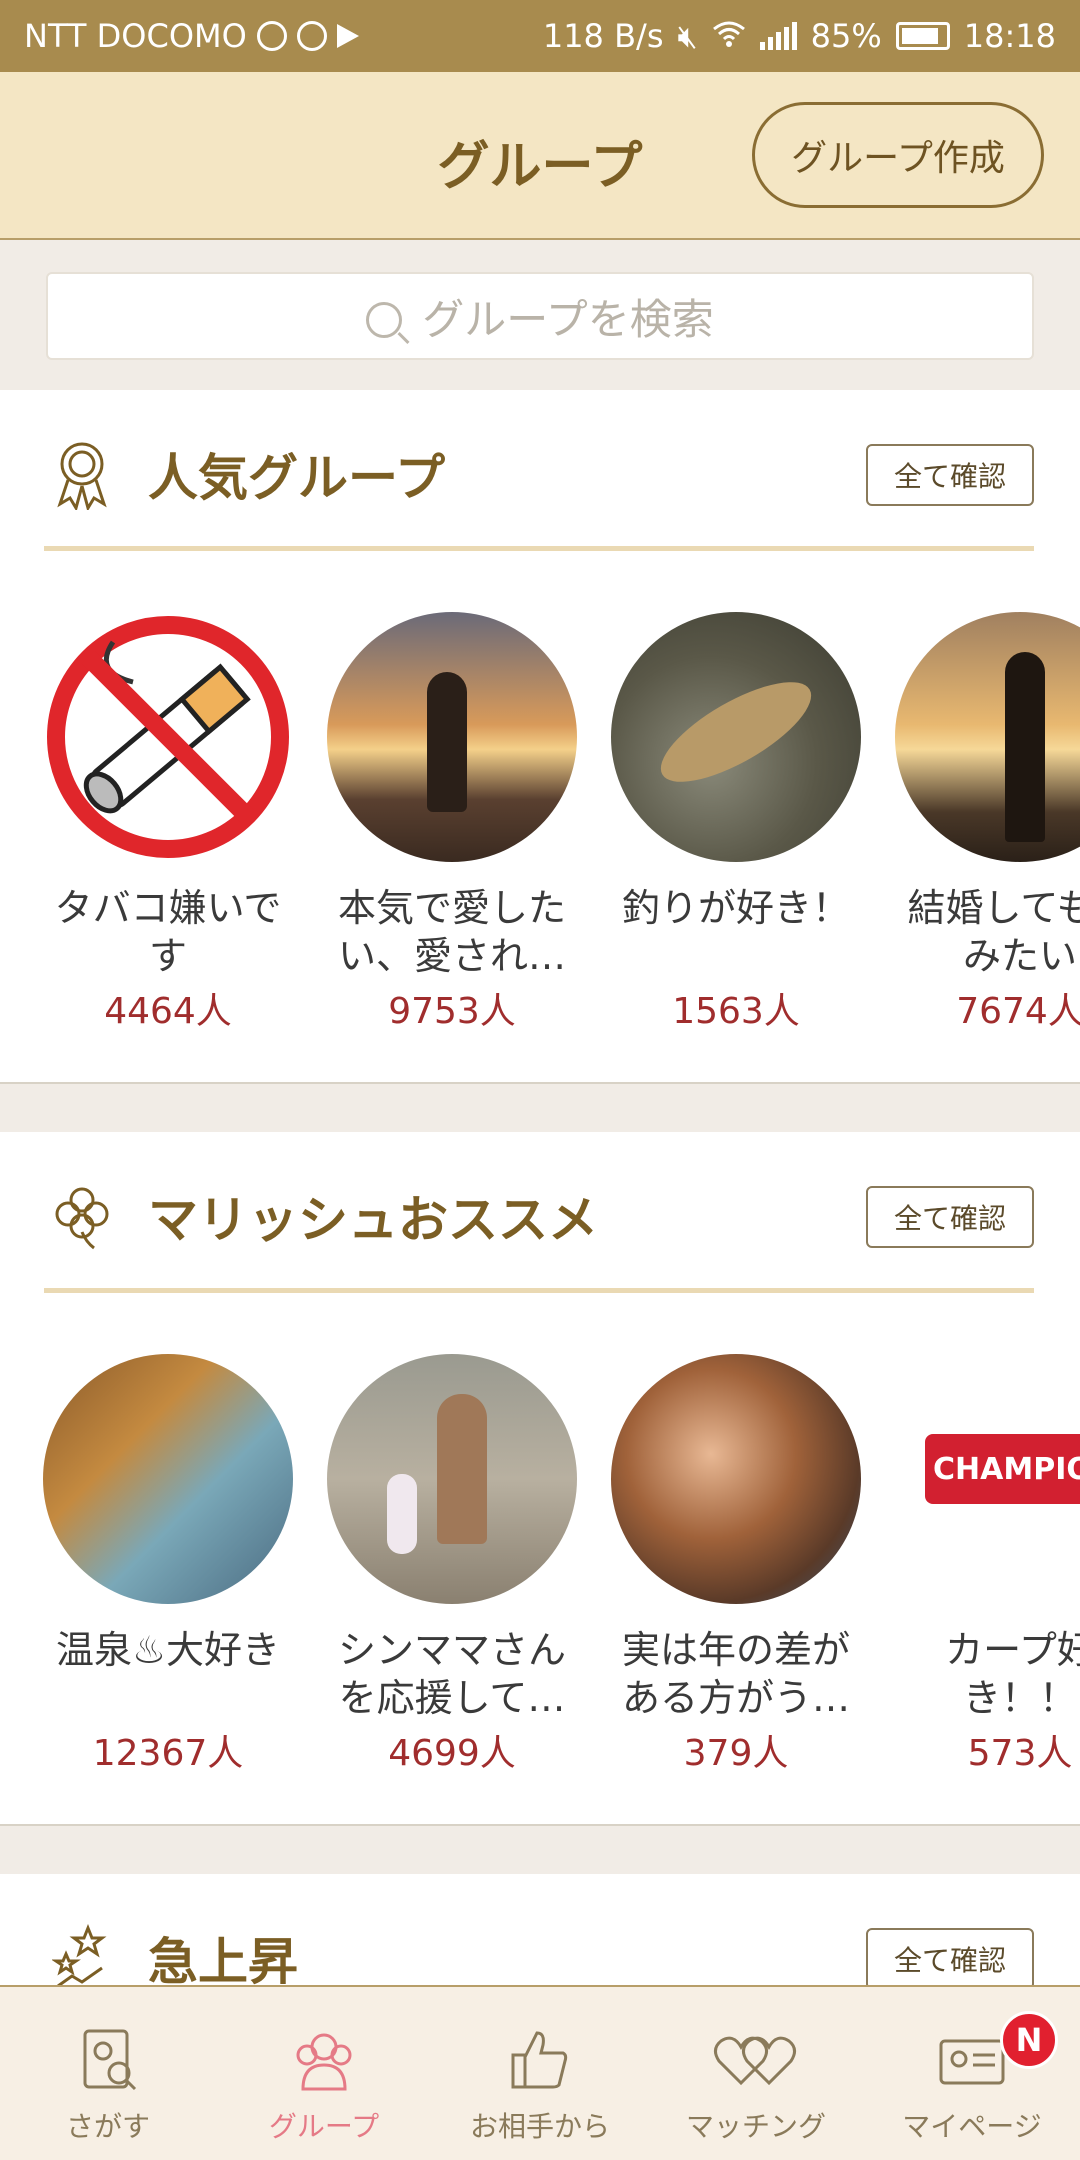 The height and width of the screenshot is (2160, 1080). I want to click on flag-icon, so click(347, 36).